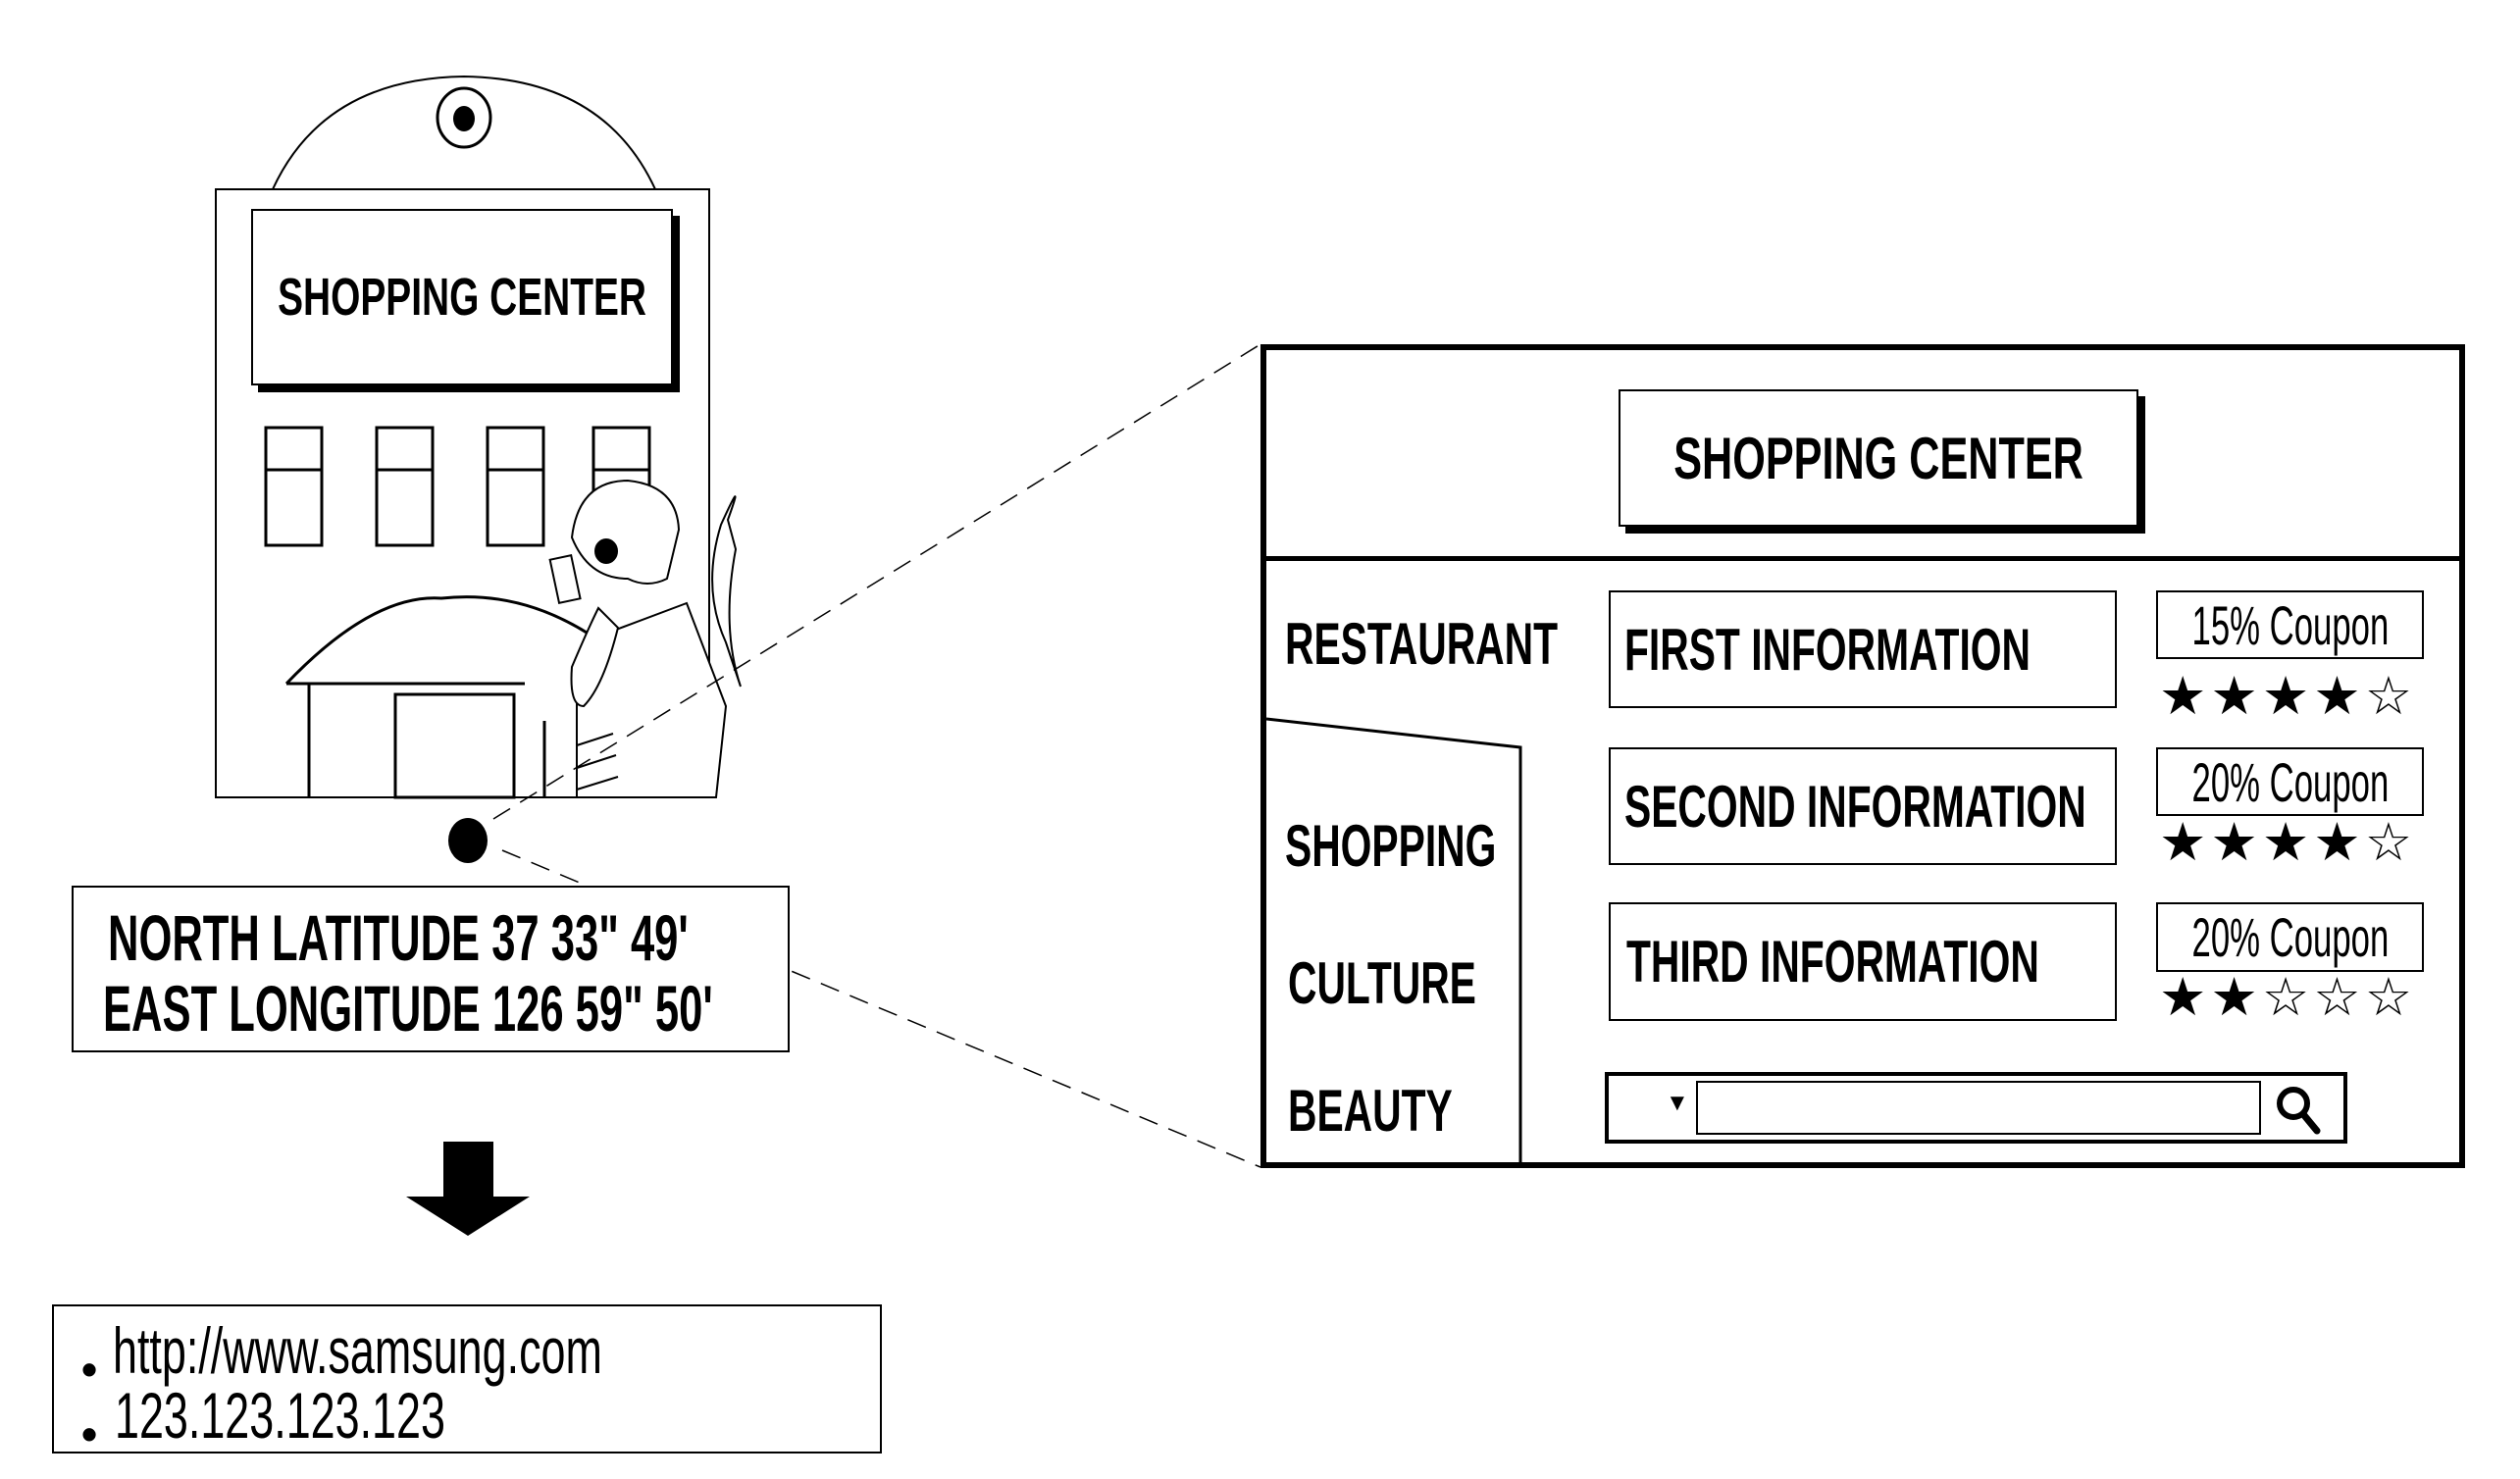  What do you see at coordinates (1863, 961) in the screenshot?
I see `info-box-third: THIRD INFORMATION` at bounding box center [1863, 961].